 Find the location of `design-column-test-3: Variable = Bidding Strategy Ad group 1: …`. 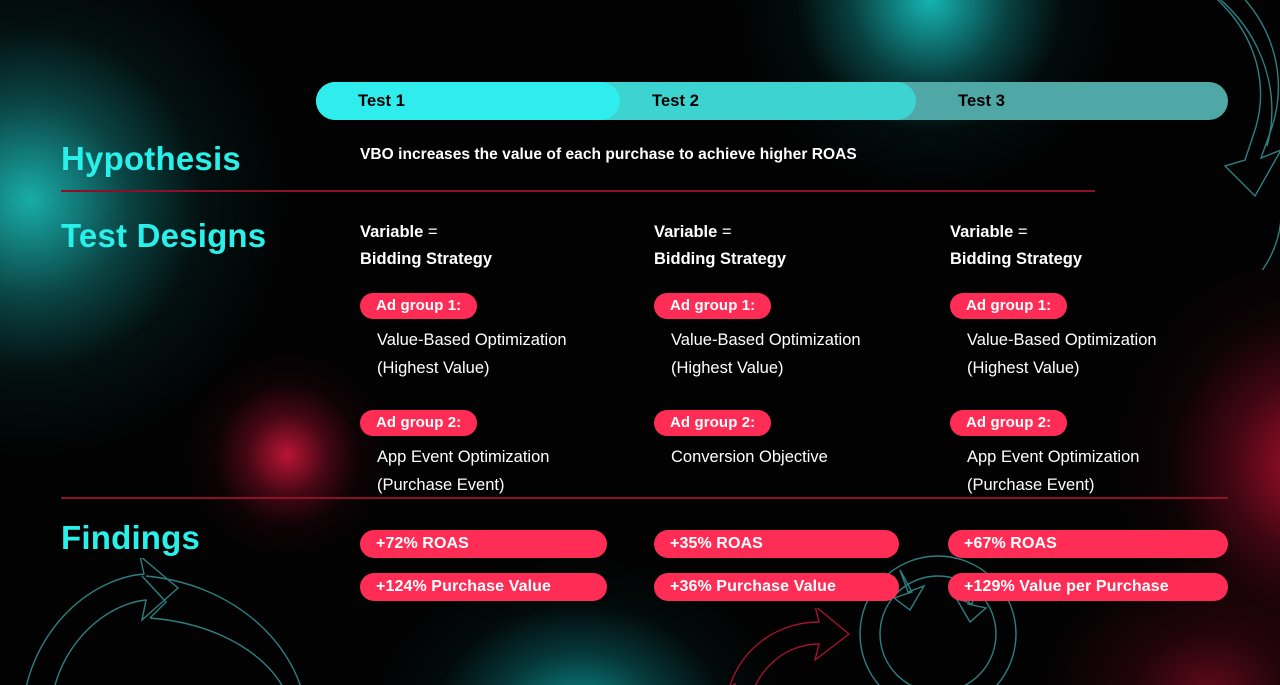

design-column-test-3: Variable = Bidding Strategy Ad group 1: … is located at coordinates (1100, 359).